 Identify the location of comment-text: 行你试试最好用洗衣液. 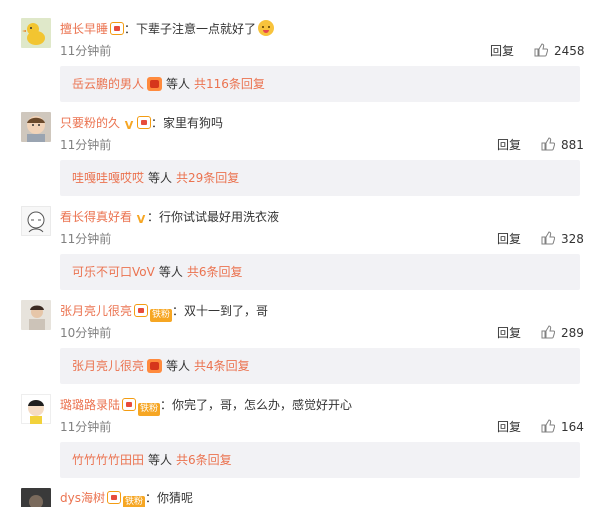
(219, 217).